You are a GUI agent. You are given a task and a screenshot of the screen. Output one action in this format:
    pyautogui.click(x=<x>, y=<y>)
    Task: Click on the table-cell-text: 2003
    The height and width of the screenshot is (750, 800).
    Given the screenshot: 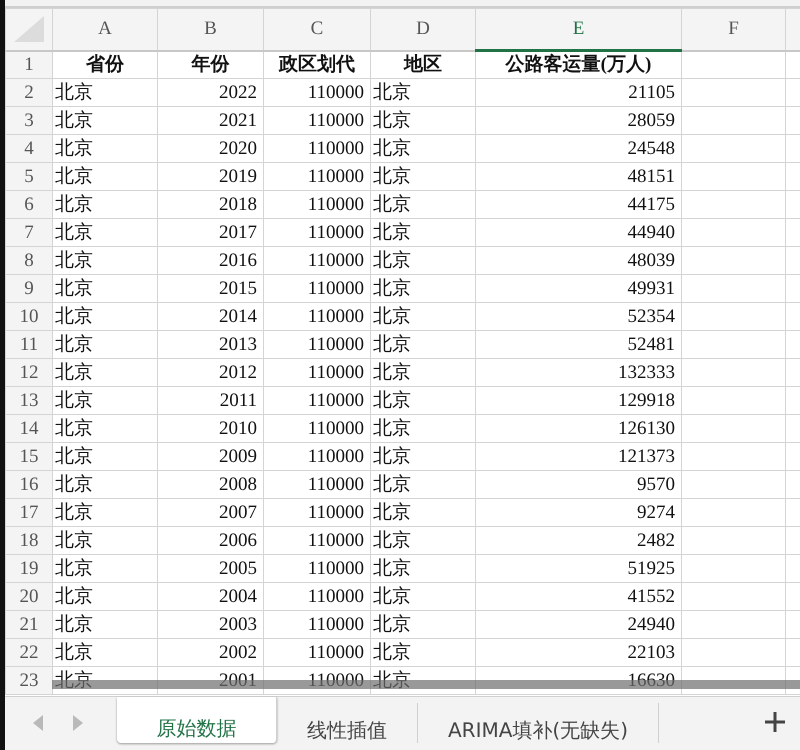 What is the action you would take?
    pyautogui.click(x=238, y=624)
    